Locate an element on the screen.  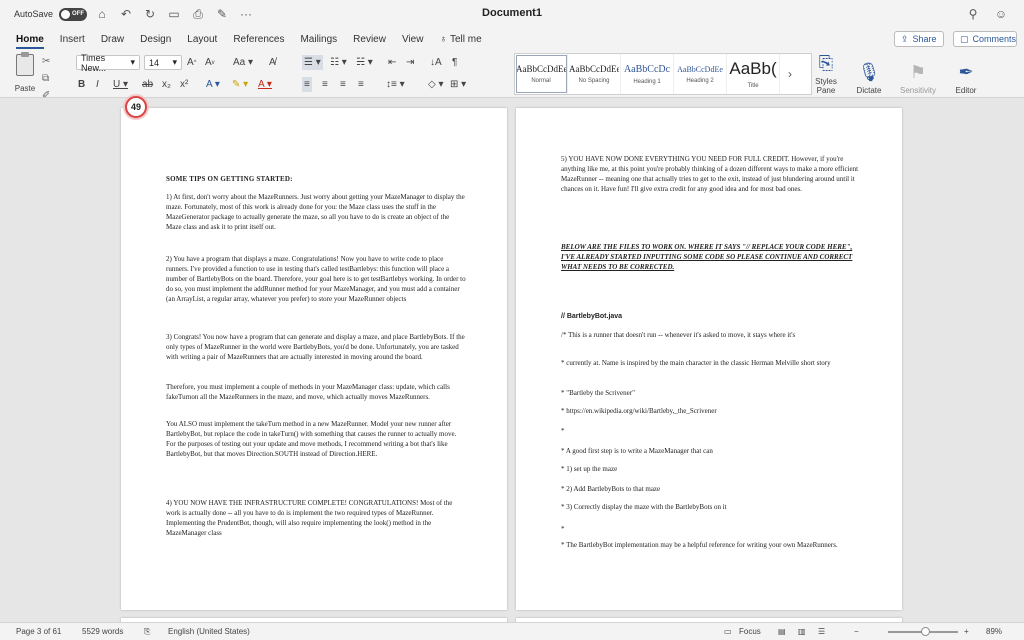
text-effects-icon: A ▾ is located at coordinates (213, 84).